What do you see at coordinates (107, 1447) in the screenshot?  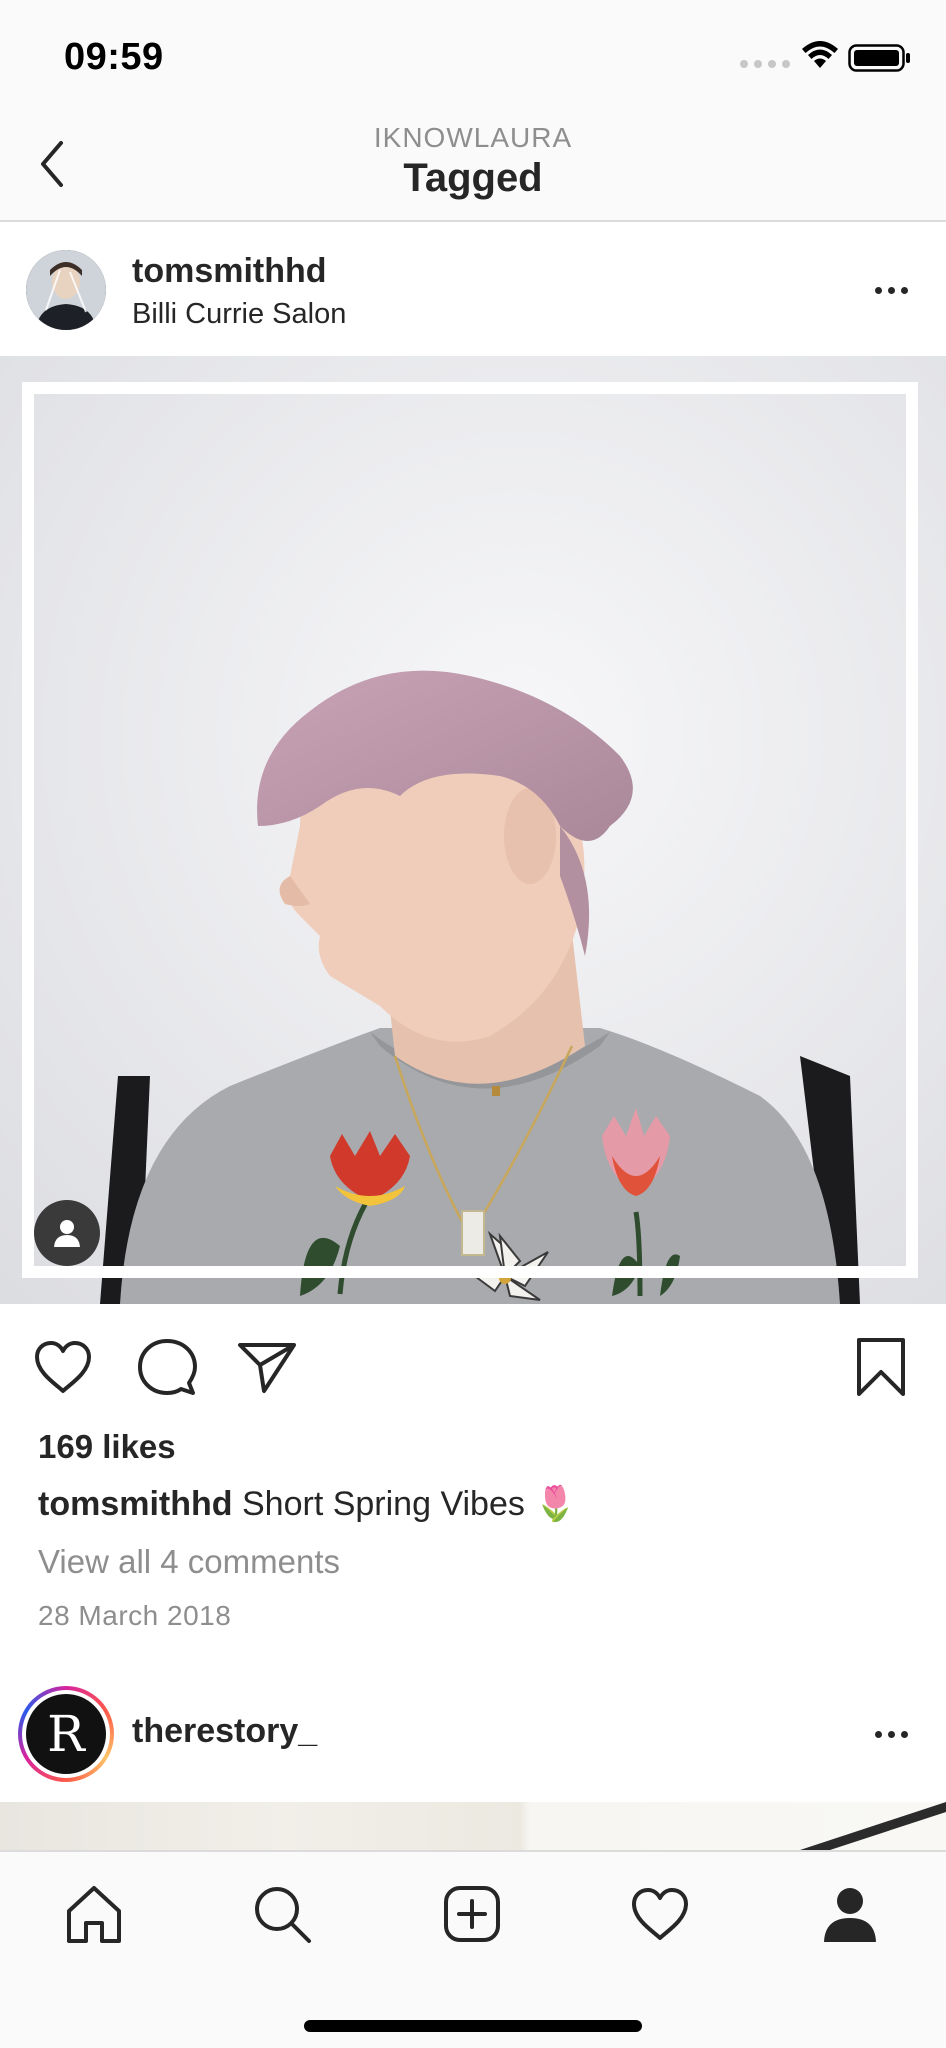 I see `like-count: 169 likes` at bounding box center [107, 1447].